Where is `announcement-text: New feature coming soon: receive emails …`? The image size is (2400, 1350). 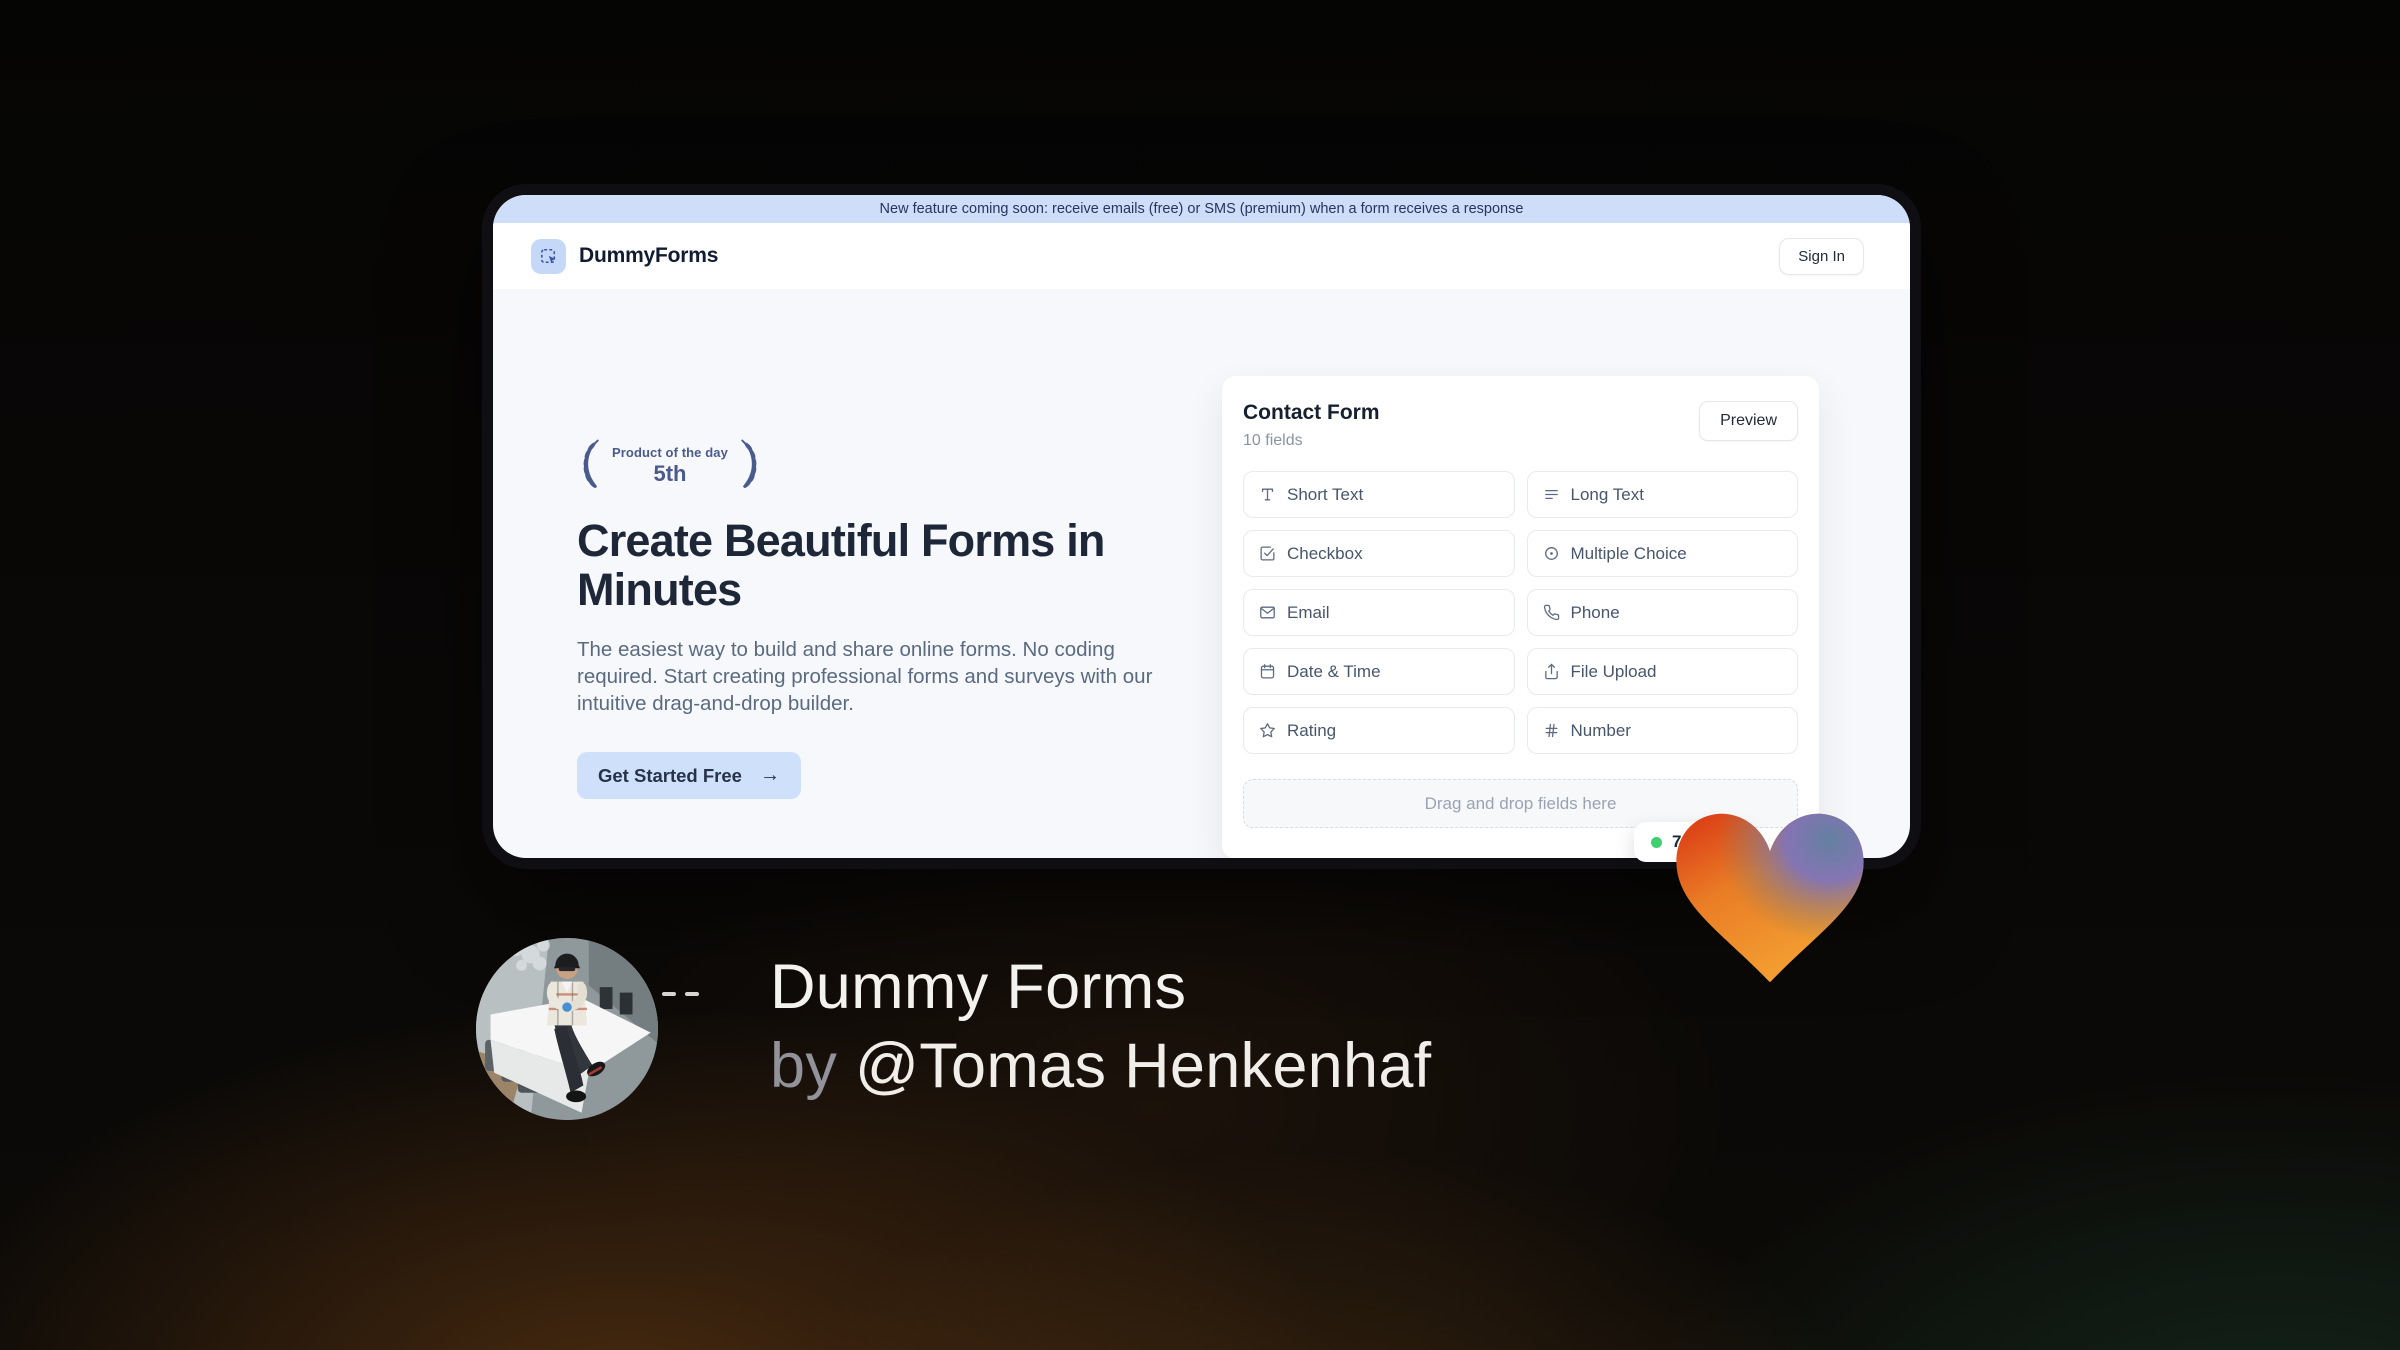
announcement-text: New feature coming soon: receive emails … is located at coordinates (1201, 209).